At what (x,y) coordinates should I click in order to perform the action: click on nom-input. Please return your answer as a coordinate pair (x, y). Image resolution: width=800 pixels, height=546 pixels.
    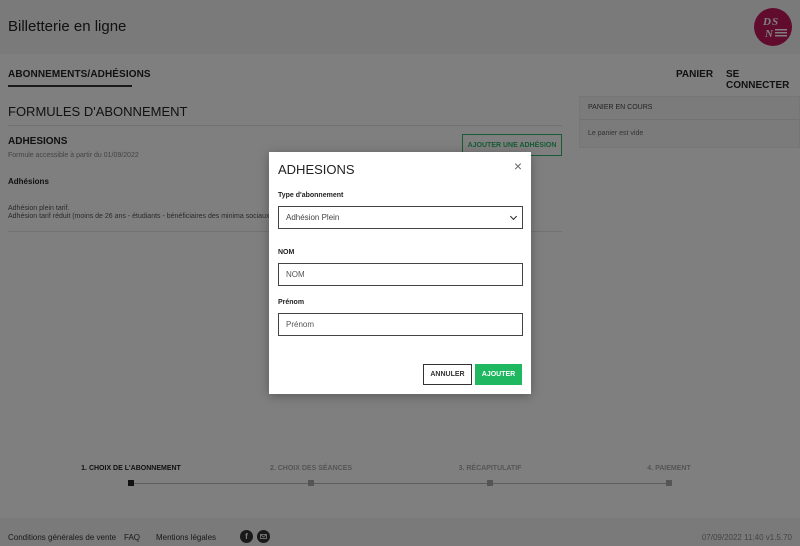
    Looking at the image, I should click on (400, 274).